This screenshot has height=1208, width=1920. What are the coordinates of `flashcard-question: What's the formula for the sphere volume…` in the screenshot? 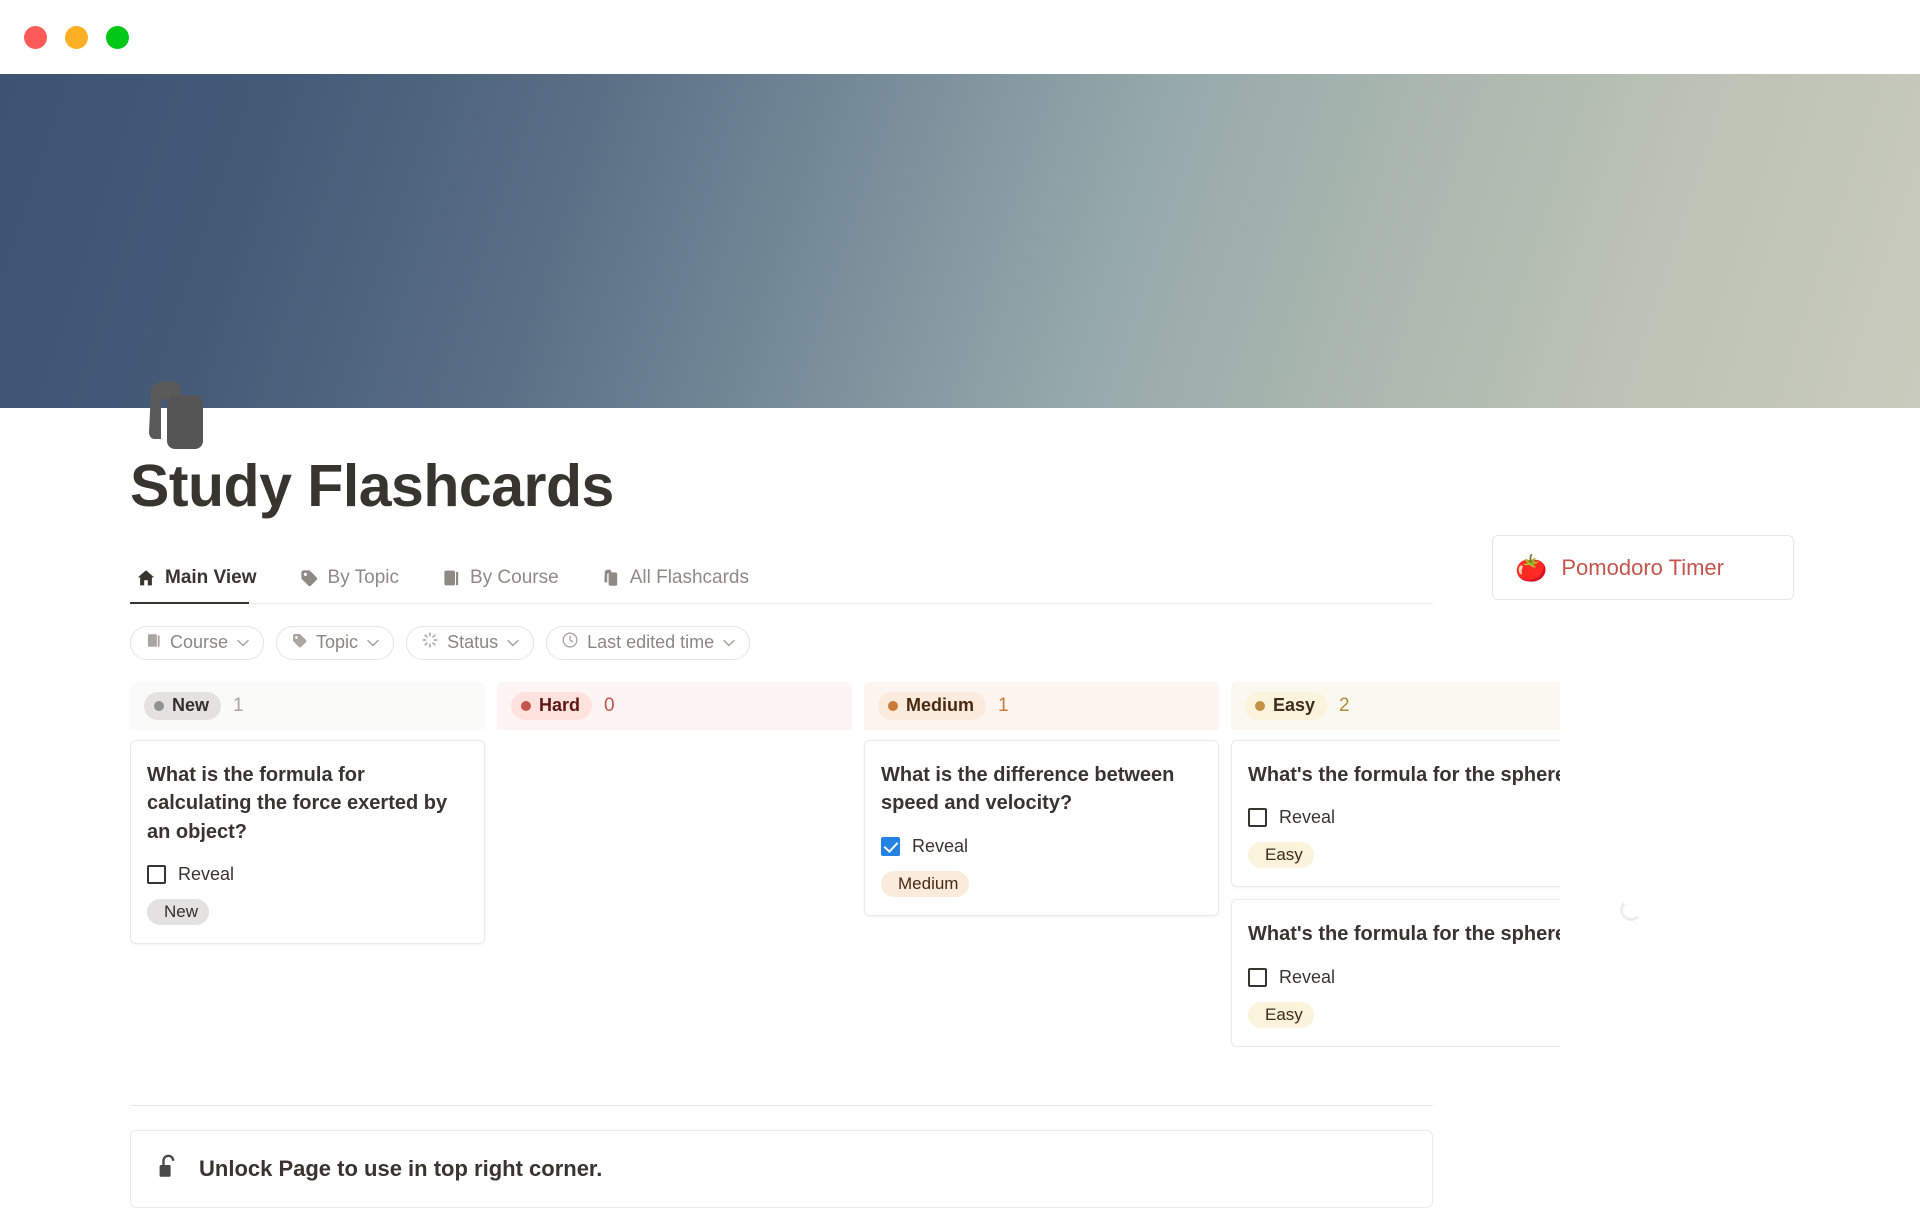 It's located at (1404, 774).